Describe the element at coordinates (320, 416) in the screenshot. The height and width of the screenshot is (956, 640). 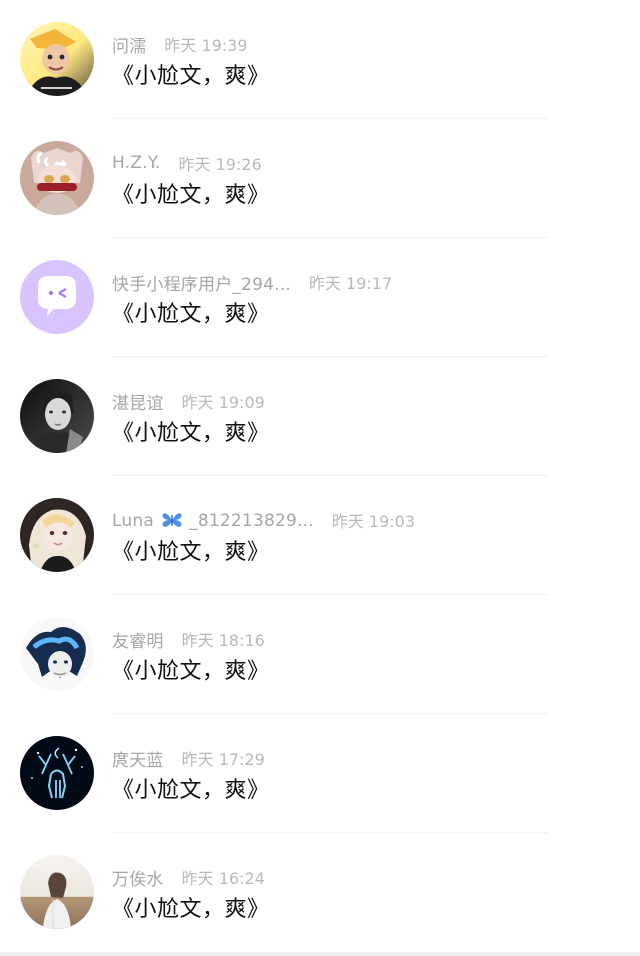
I see `comment-item: 湛昆谊 昨天 19:09 《小尬文，爽》` at that location.